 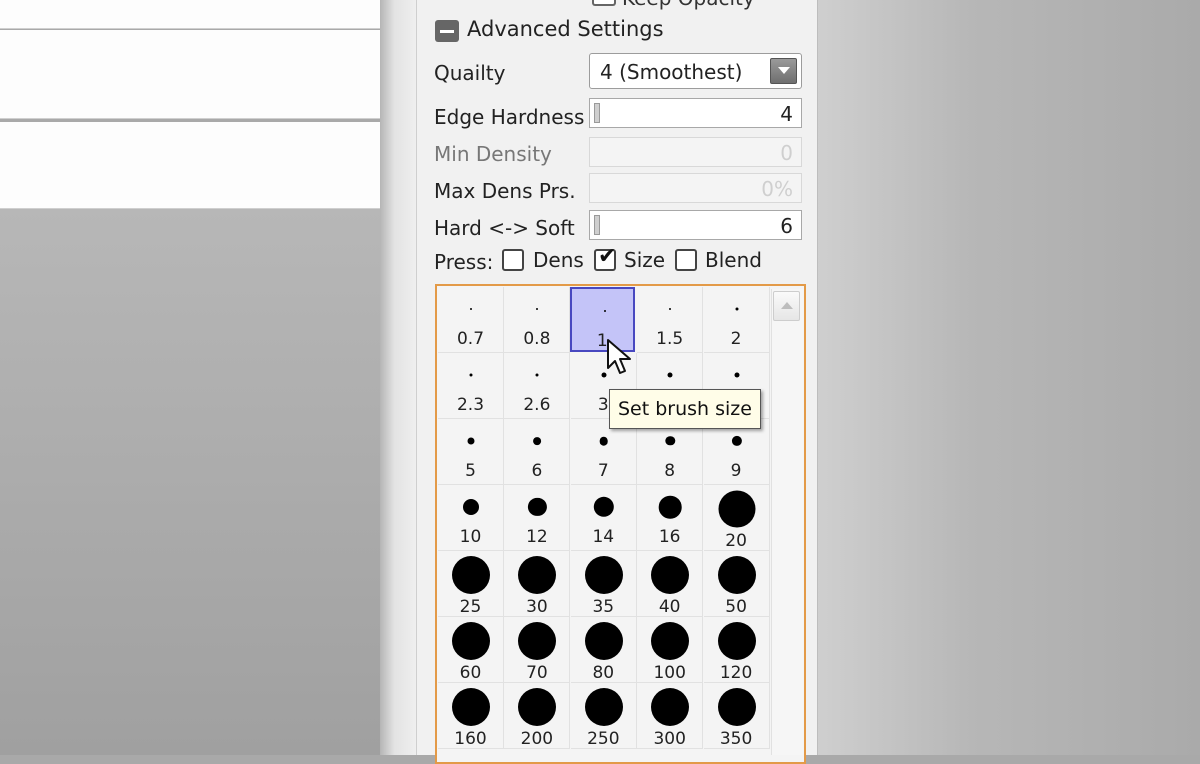 What do you see at coordinates (537, 471) in the screenshot?
I see `brush-size-label: 6` at bounding box center [537, 471].